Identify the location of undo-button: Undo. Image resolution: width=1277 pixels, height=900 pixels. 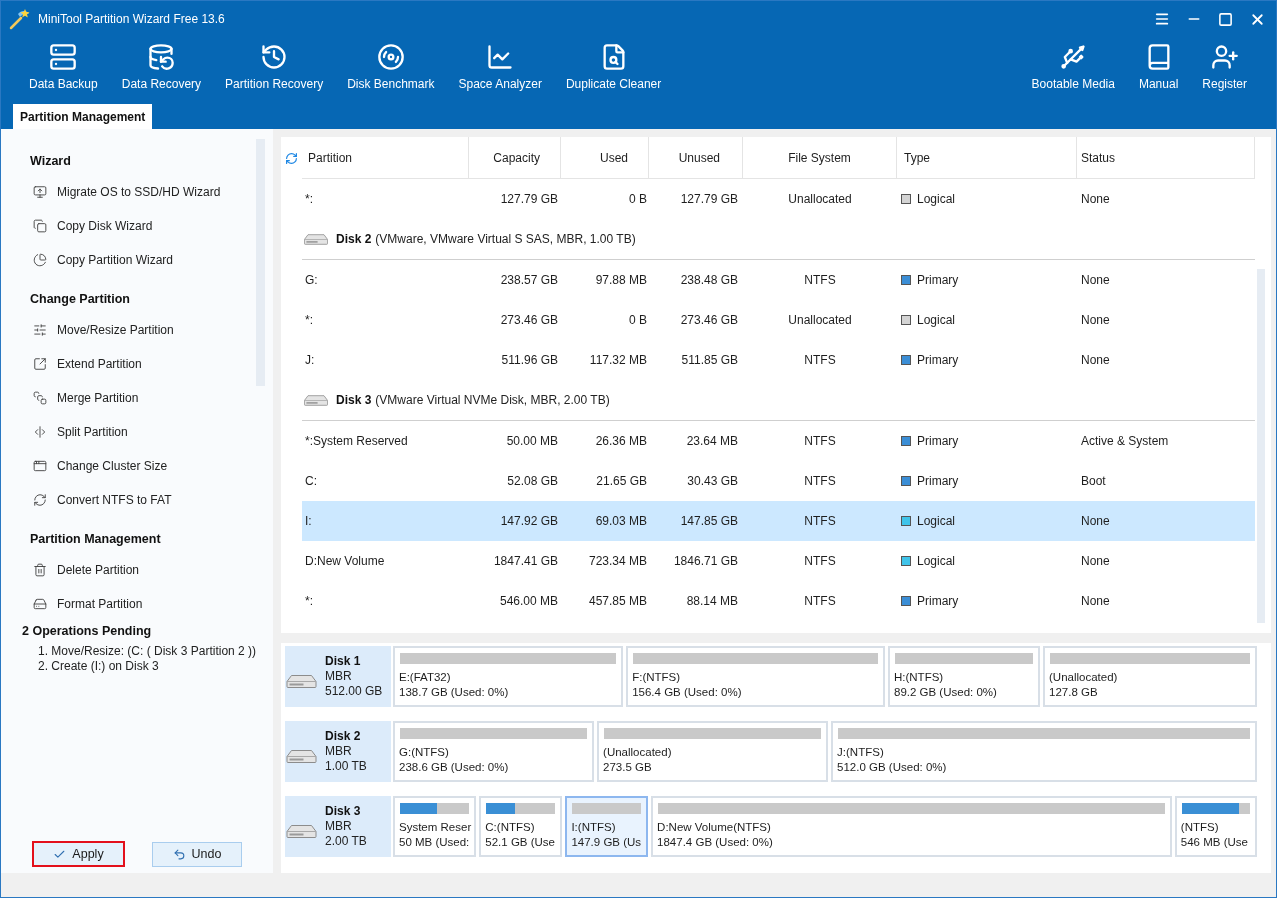
(197, 854).